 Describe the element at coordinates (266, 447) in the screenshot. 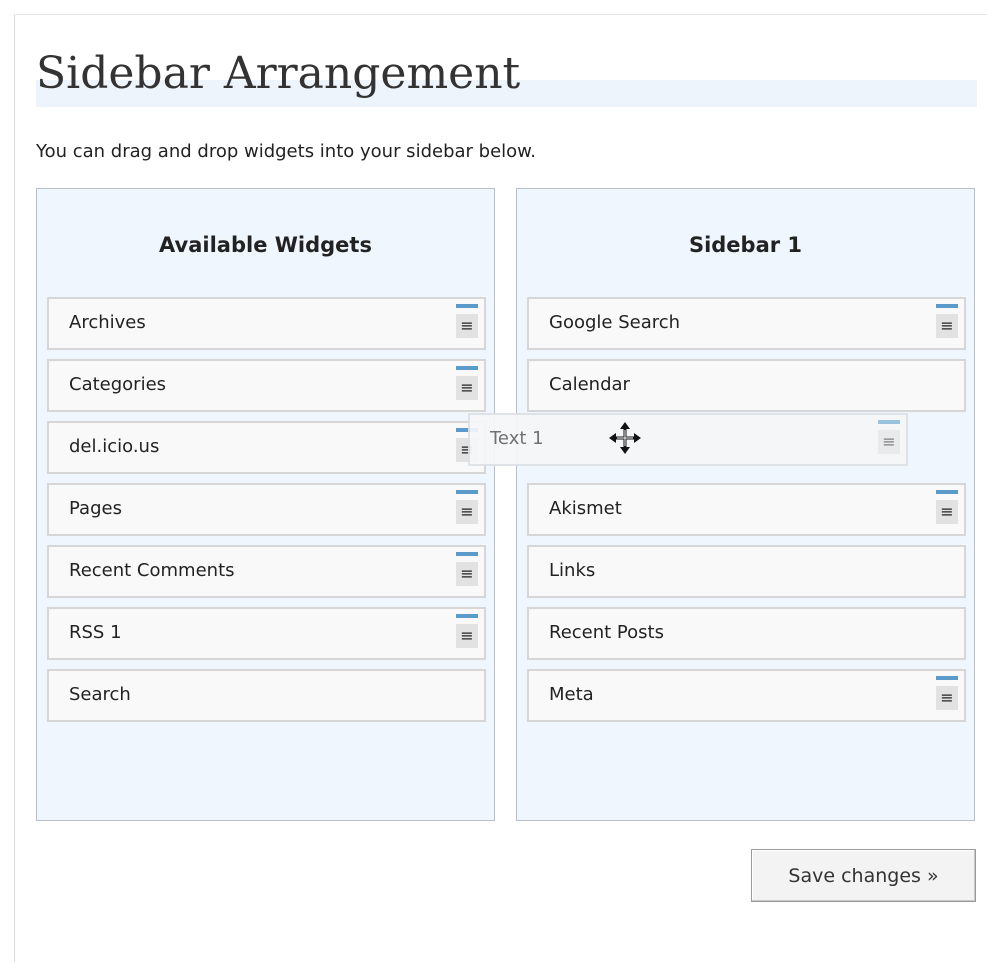

I see `available-widget: del.icio.us ≡` at that location.